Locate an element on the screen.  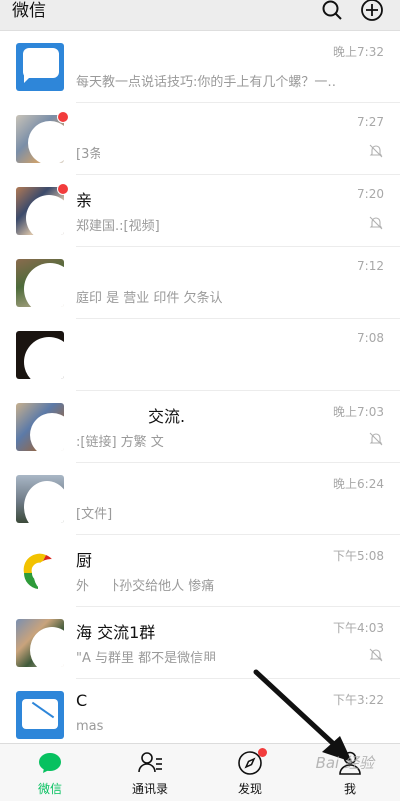
chat-name: C is located at coordinates (82, 700).